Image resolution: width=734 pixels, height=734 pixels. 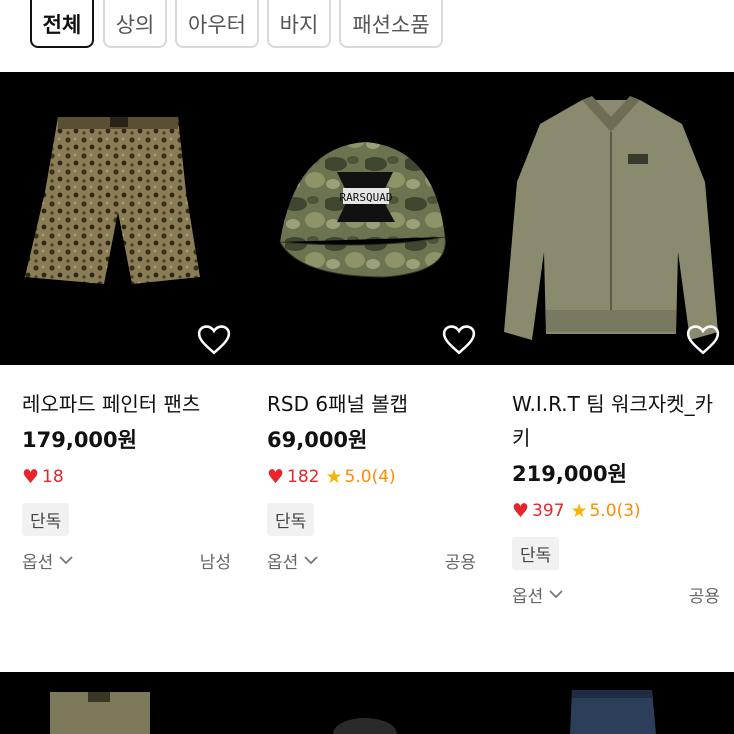 What do you see at coordinates (303, 477) in the screenshot?
I see `like-count: 182` at bounding box center [303, 477].